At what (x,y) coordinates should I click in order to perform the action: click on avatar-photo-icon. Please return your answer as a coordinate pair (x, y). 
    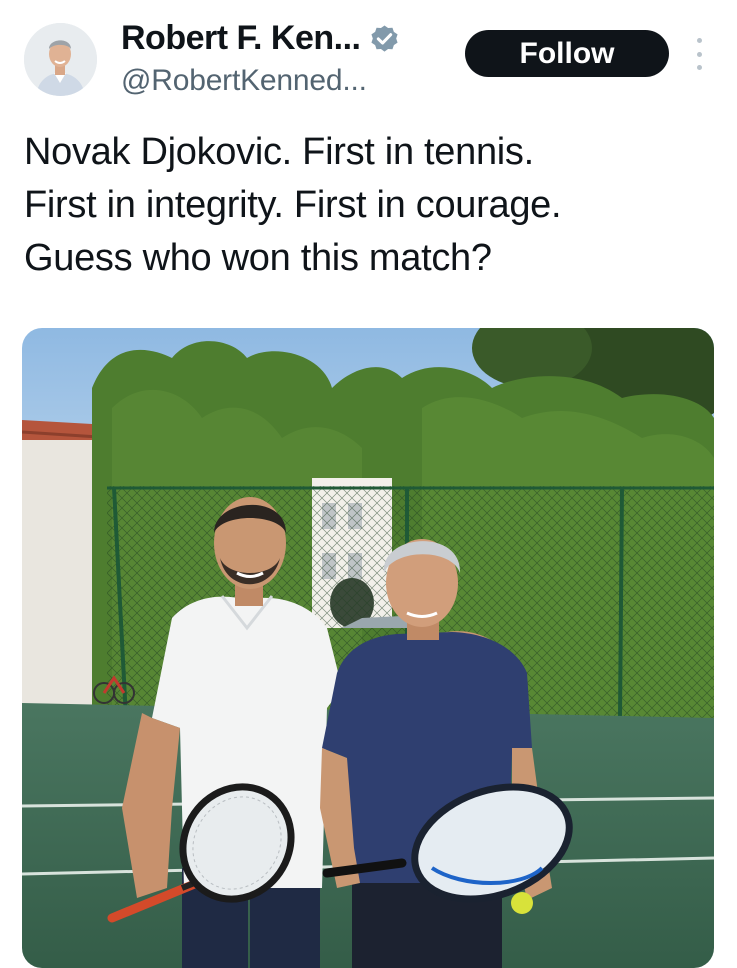
    Looking at the image, I should click on (60, 59).